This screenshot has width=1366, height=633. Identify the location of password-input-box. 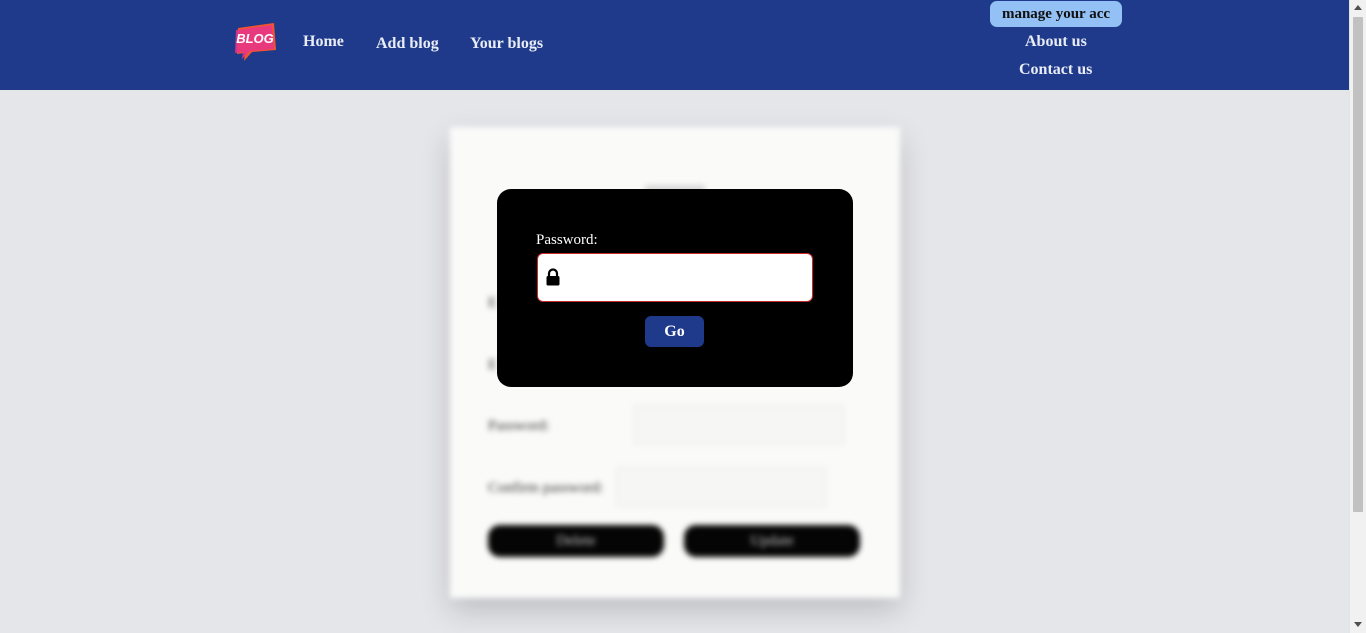
(675, 277).